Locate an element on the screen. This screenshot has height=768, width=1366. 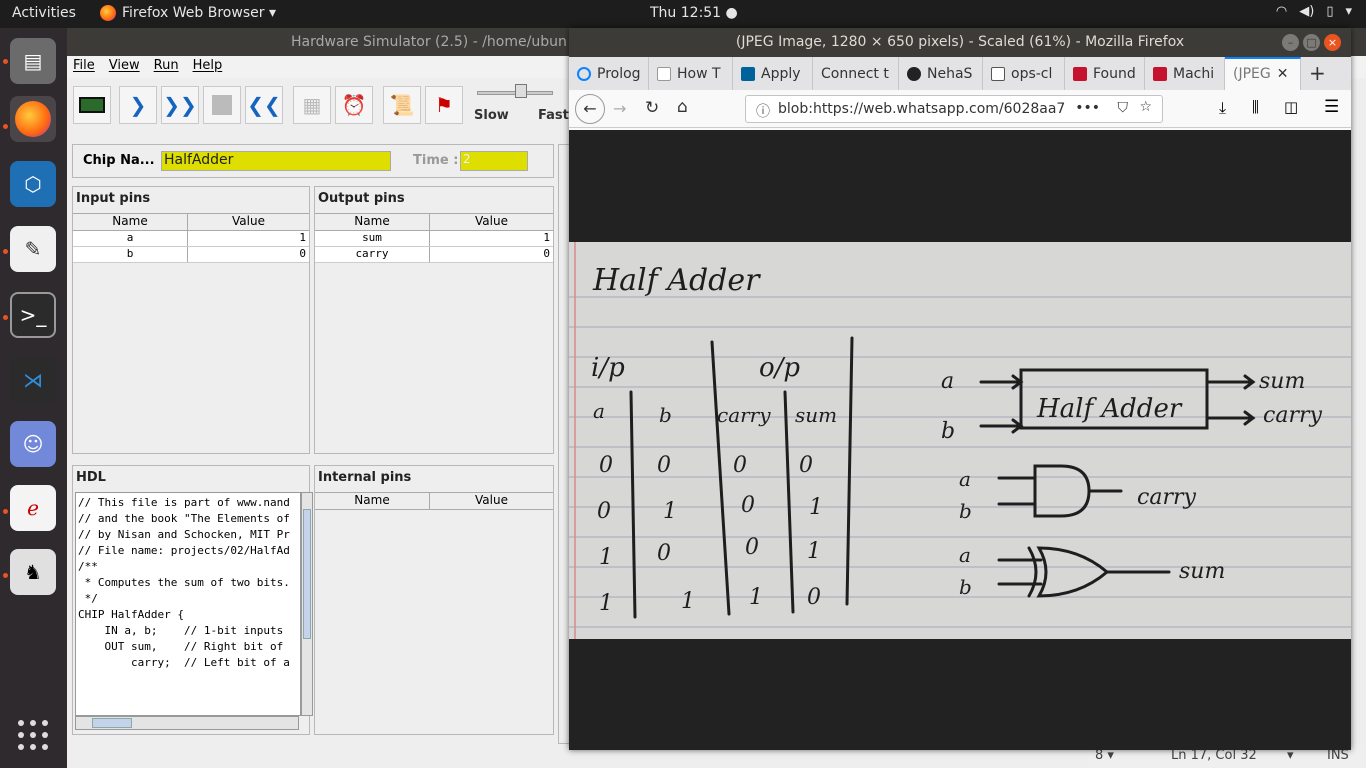
tab-prolog: Prolog is located at coordinates (609, 73).